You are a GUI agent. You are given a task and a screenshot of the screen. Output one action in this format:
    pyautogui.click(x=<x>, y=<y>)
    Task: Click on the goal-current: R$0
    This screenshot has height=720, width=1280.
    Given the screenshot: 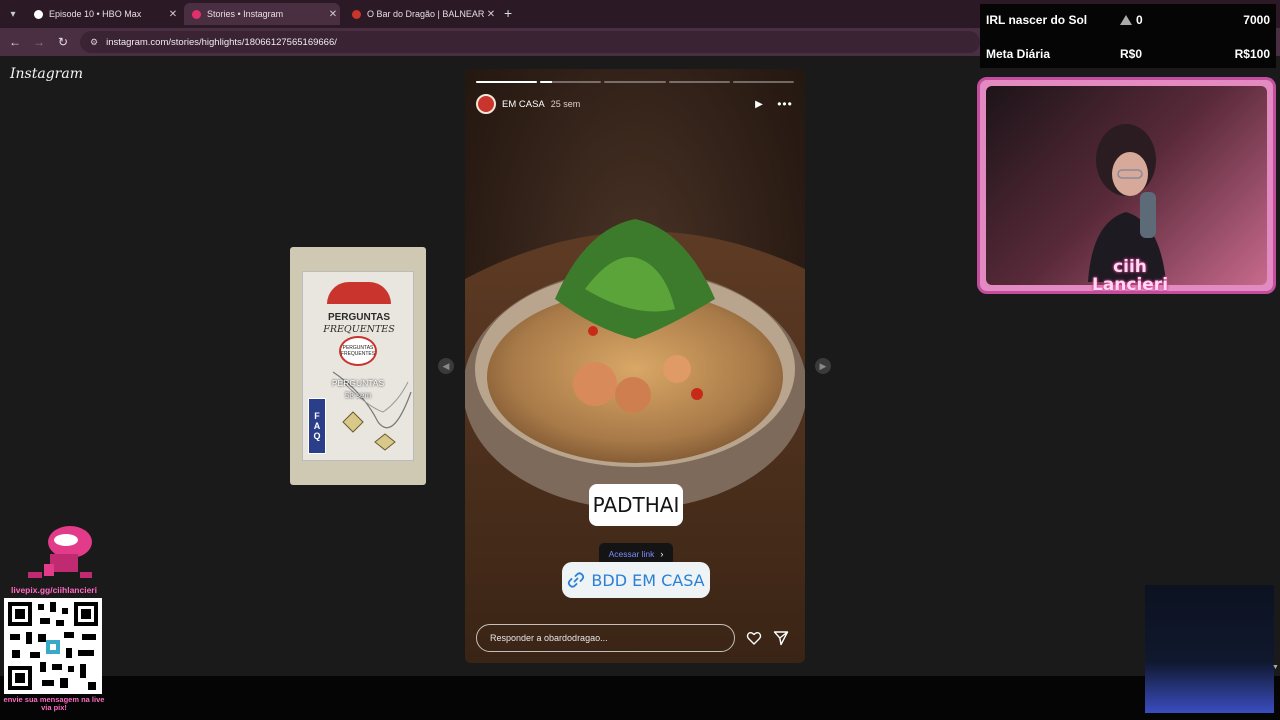 What is the action you would take?
    pyautogui.click(x=1131, y=54)
    